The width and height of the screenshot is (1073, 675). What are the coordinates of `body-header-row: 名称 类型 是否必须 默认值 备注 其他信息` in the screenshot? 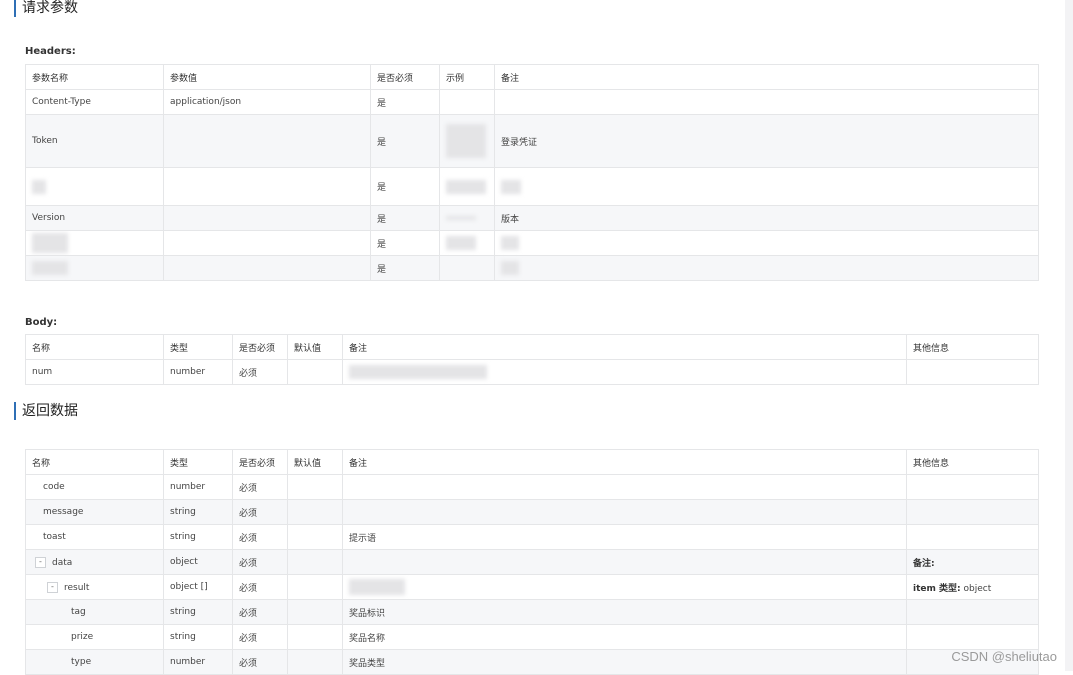 It's located at (532, 347).